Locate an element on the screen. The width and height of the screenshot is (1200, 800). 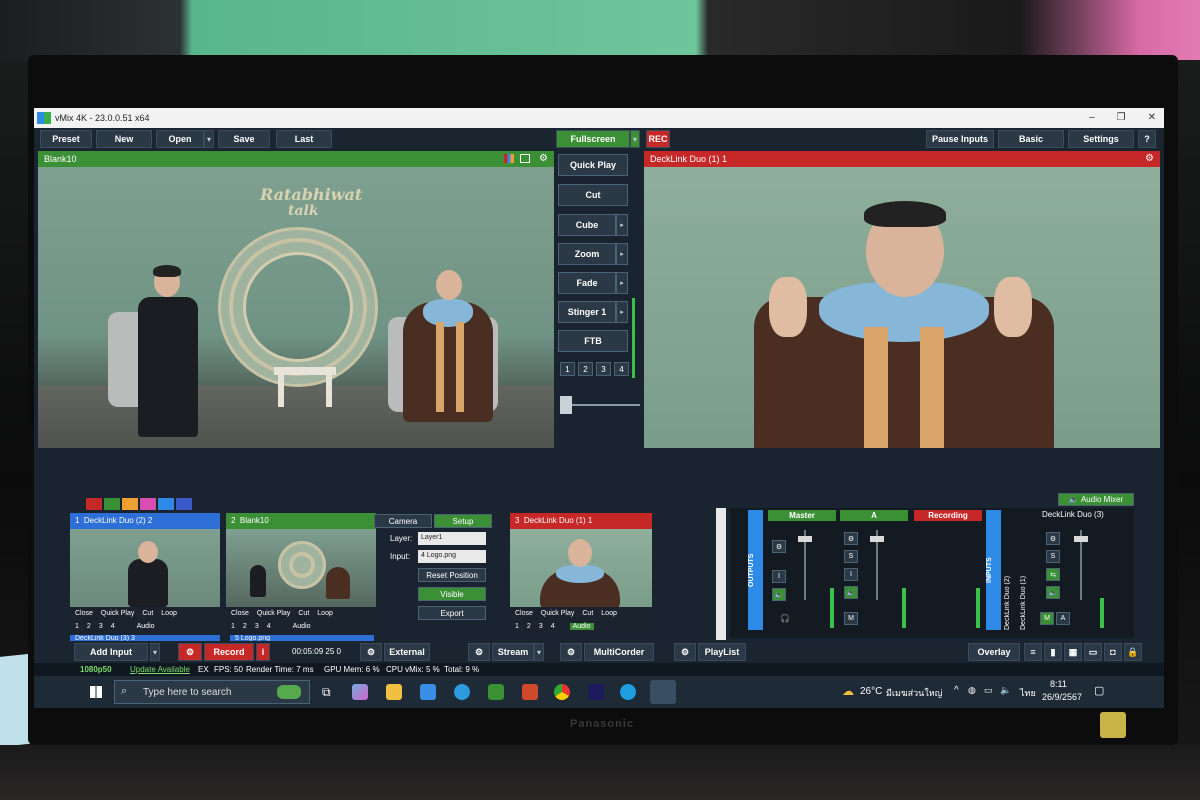
audio-mixer-button: 🔈 Audio Mixer is located at coordinates (1096, 499).